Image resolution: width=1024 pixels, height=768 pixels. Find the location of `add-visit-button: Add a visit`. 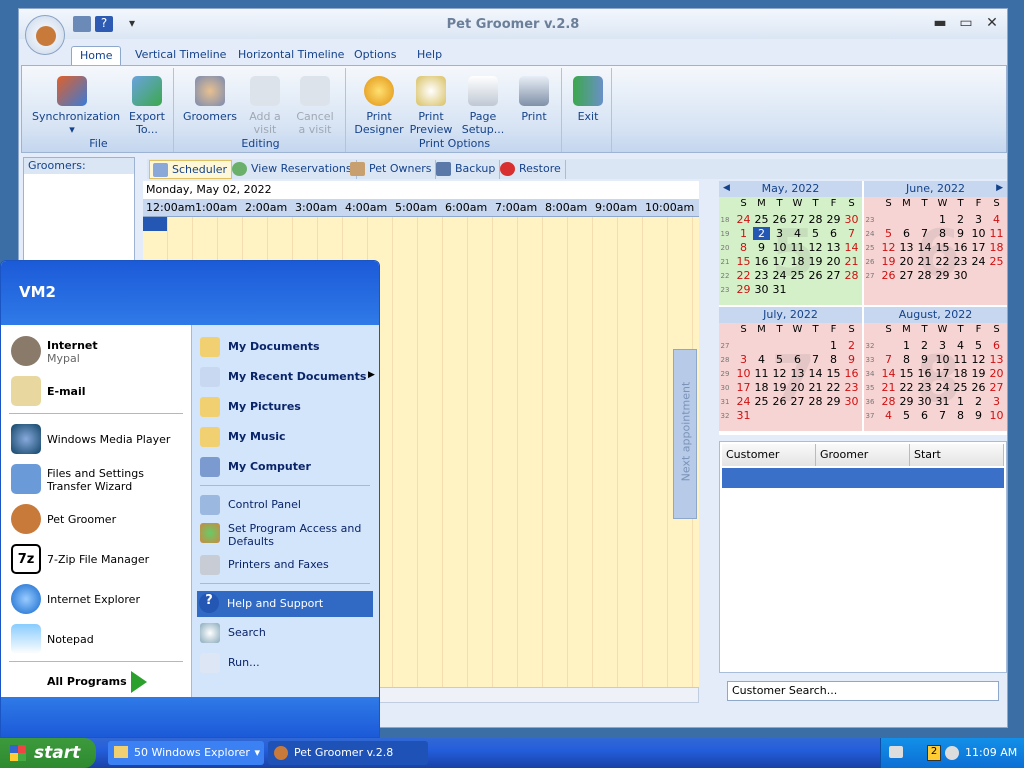

add-visit-button: Add a visit is located at coordinates (265, 106).